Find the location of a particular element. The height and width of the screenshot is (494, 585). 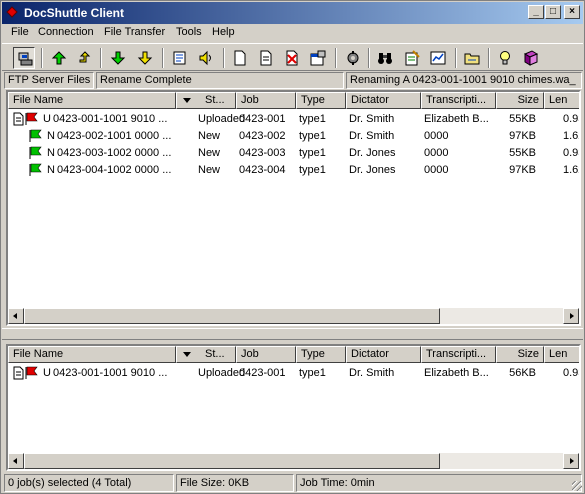

file-size-status: File Size: 0KB is located at coordinates (235, 483).